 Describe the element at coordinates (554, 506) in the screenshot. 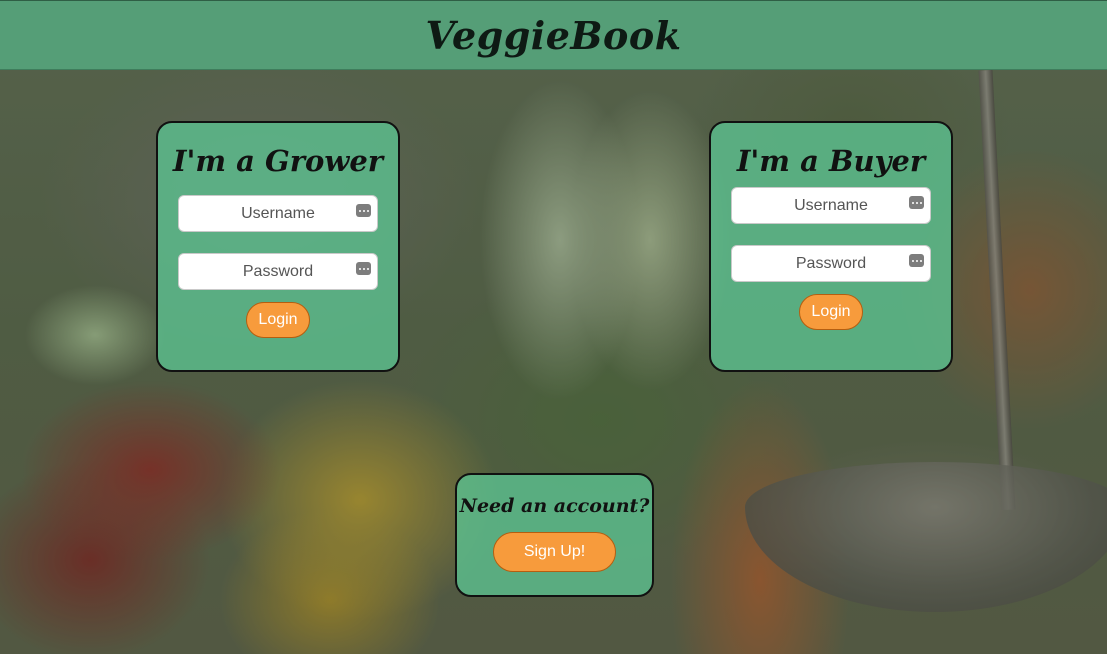

I see `signup-prompt: Need an account?` at that location.